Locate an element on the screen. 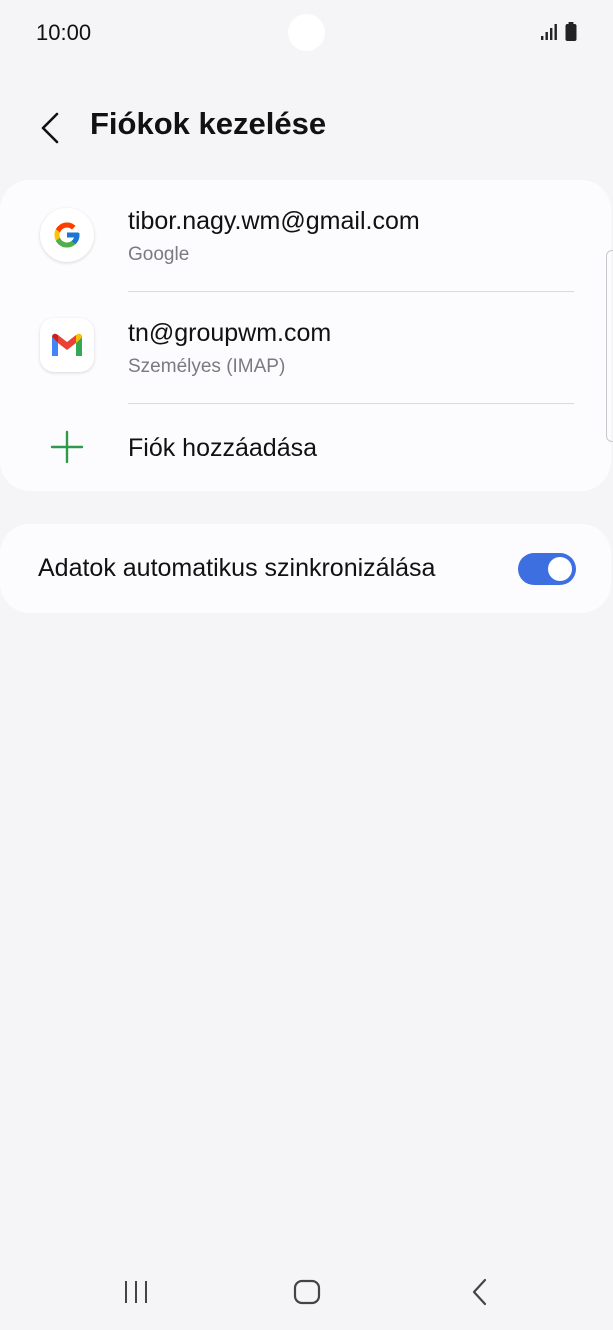  toggle-knob is located at coordinates (560, 569).